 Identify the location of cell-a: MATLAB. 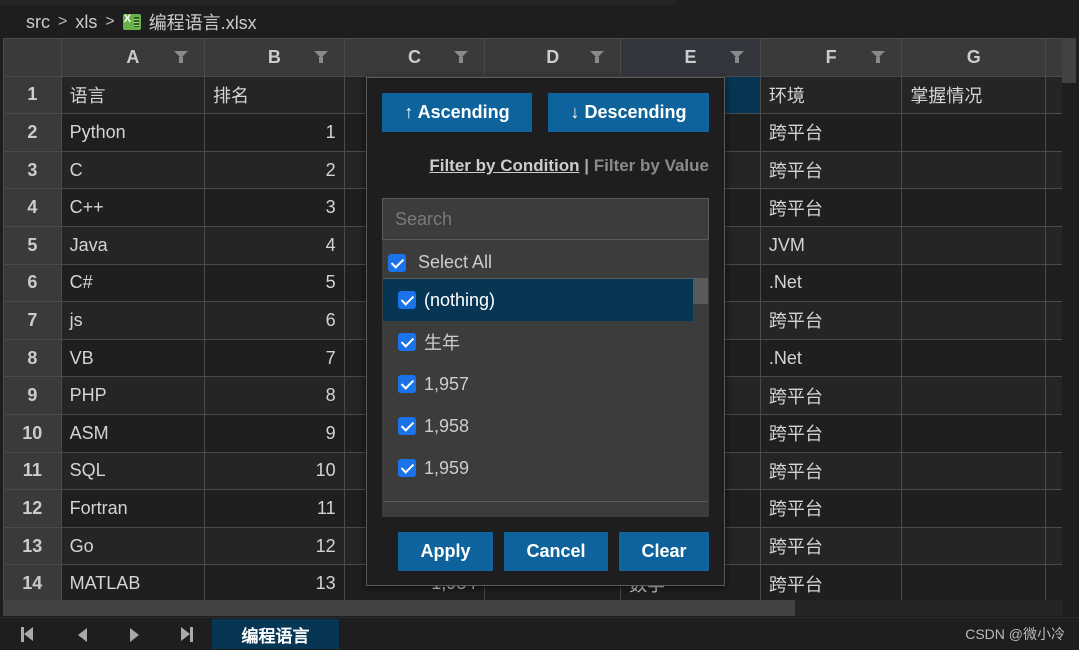
(133, 583).